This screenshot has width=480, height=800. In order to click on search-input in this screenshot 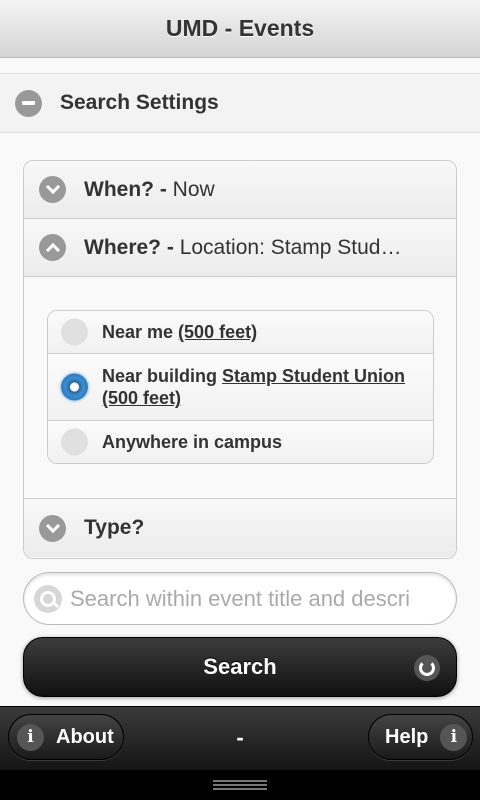, I will do `click(240, 598)`.